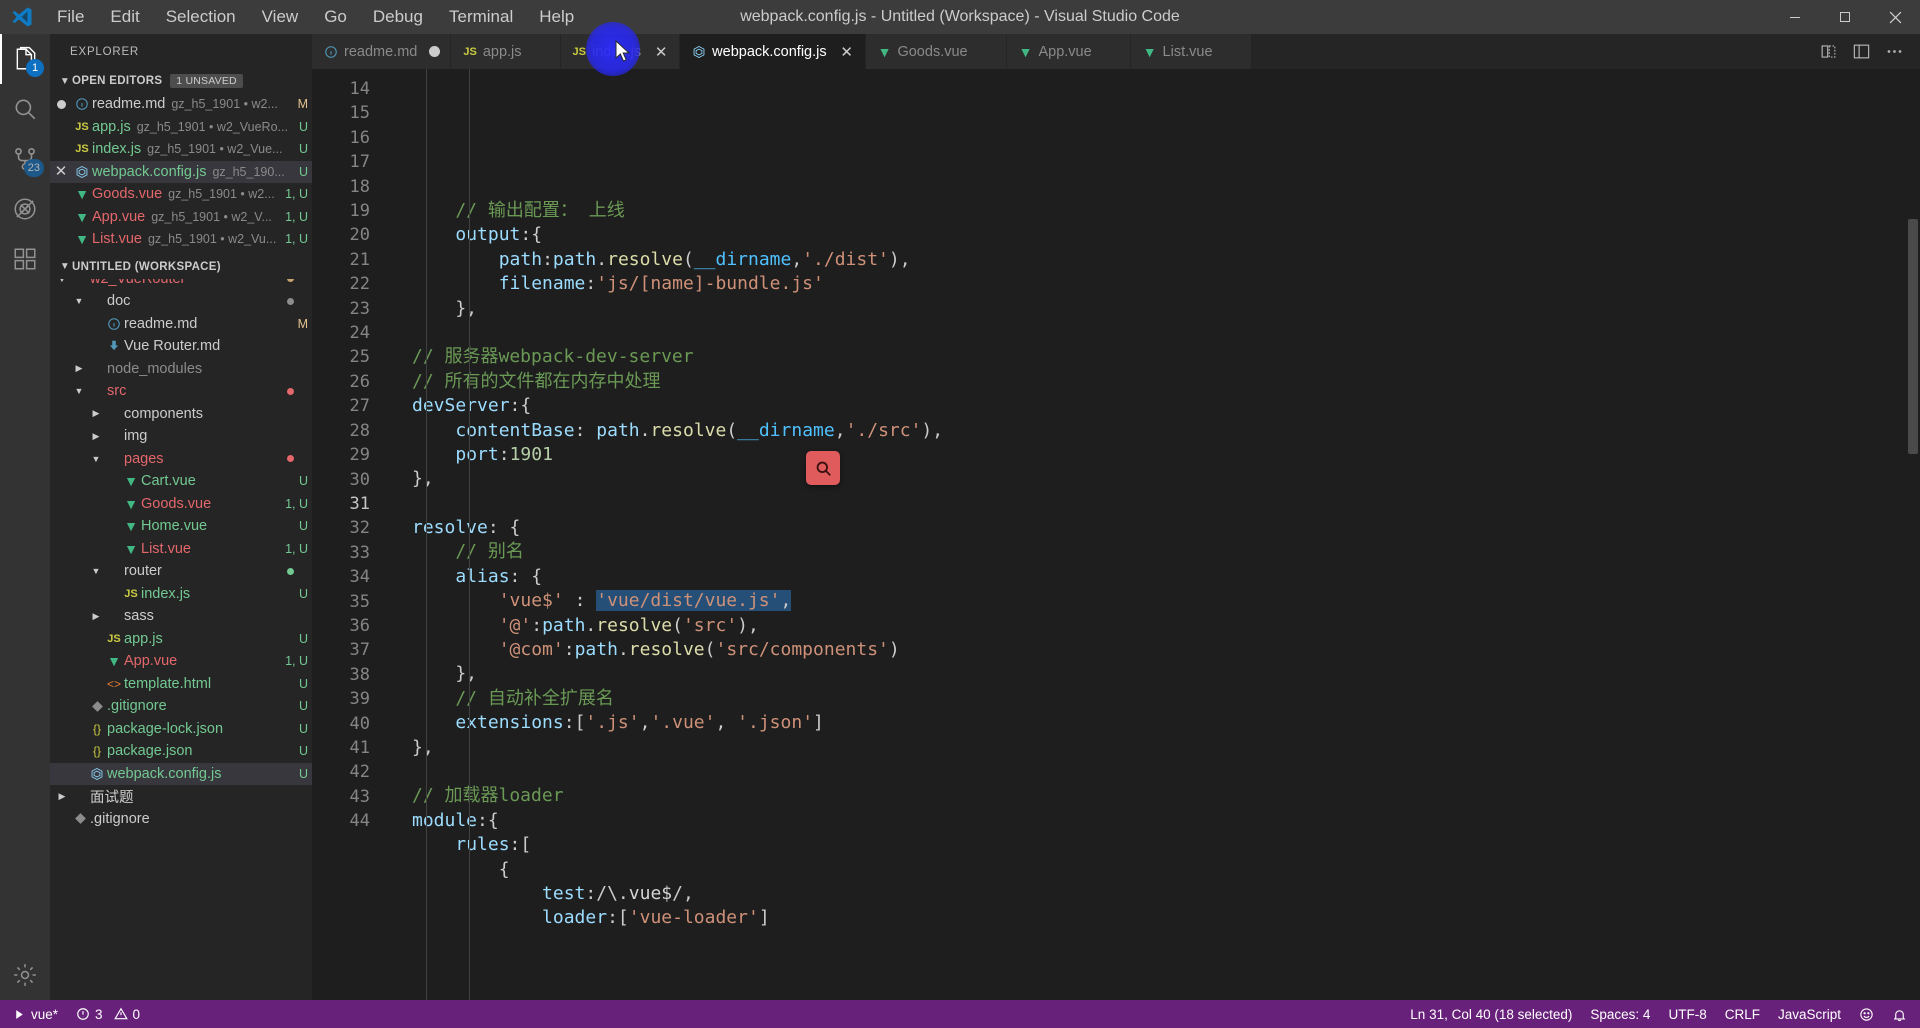 The image size is (1920, 1028). What do you see at coordinates (435, 51) in the screenshot?
I see `tab-unsaved-dot-icon` at bounding box center [435, 51].